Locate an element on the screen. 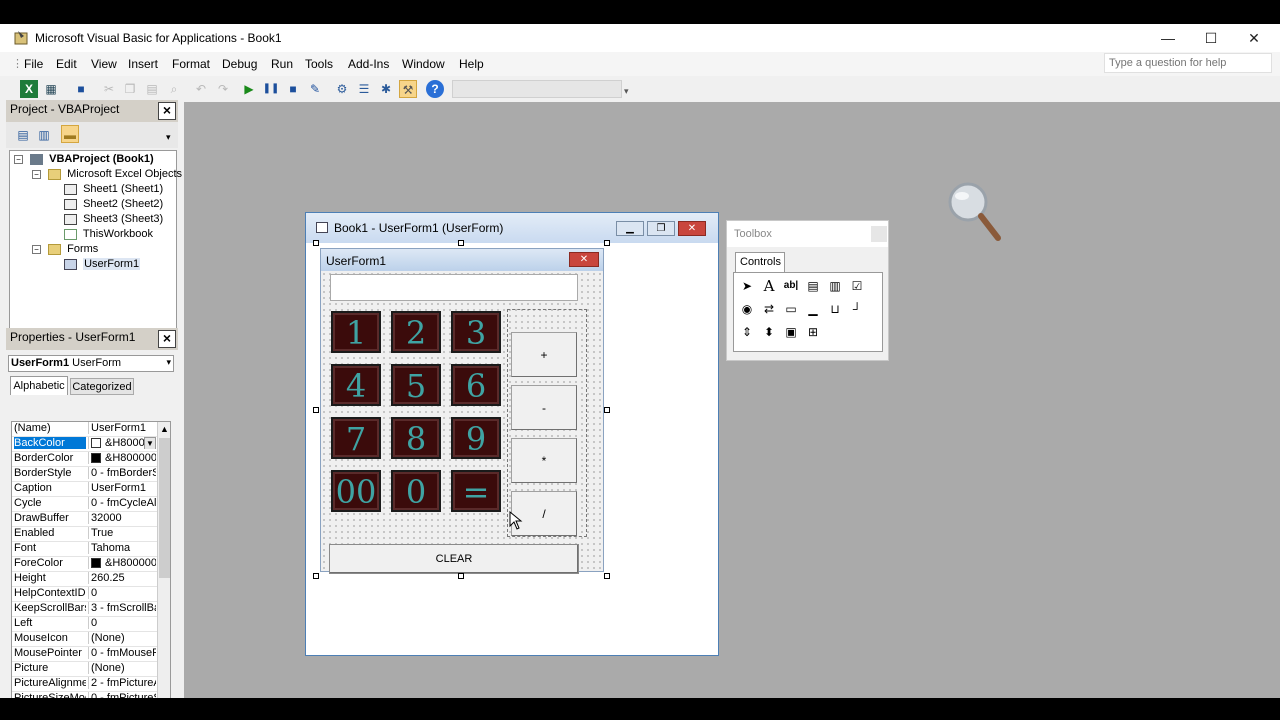  redo-icon: ↷ is located at coordinates (223, 89).